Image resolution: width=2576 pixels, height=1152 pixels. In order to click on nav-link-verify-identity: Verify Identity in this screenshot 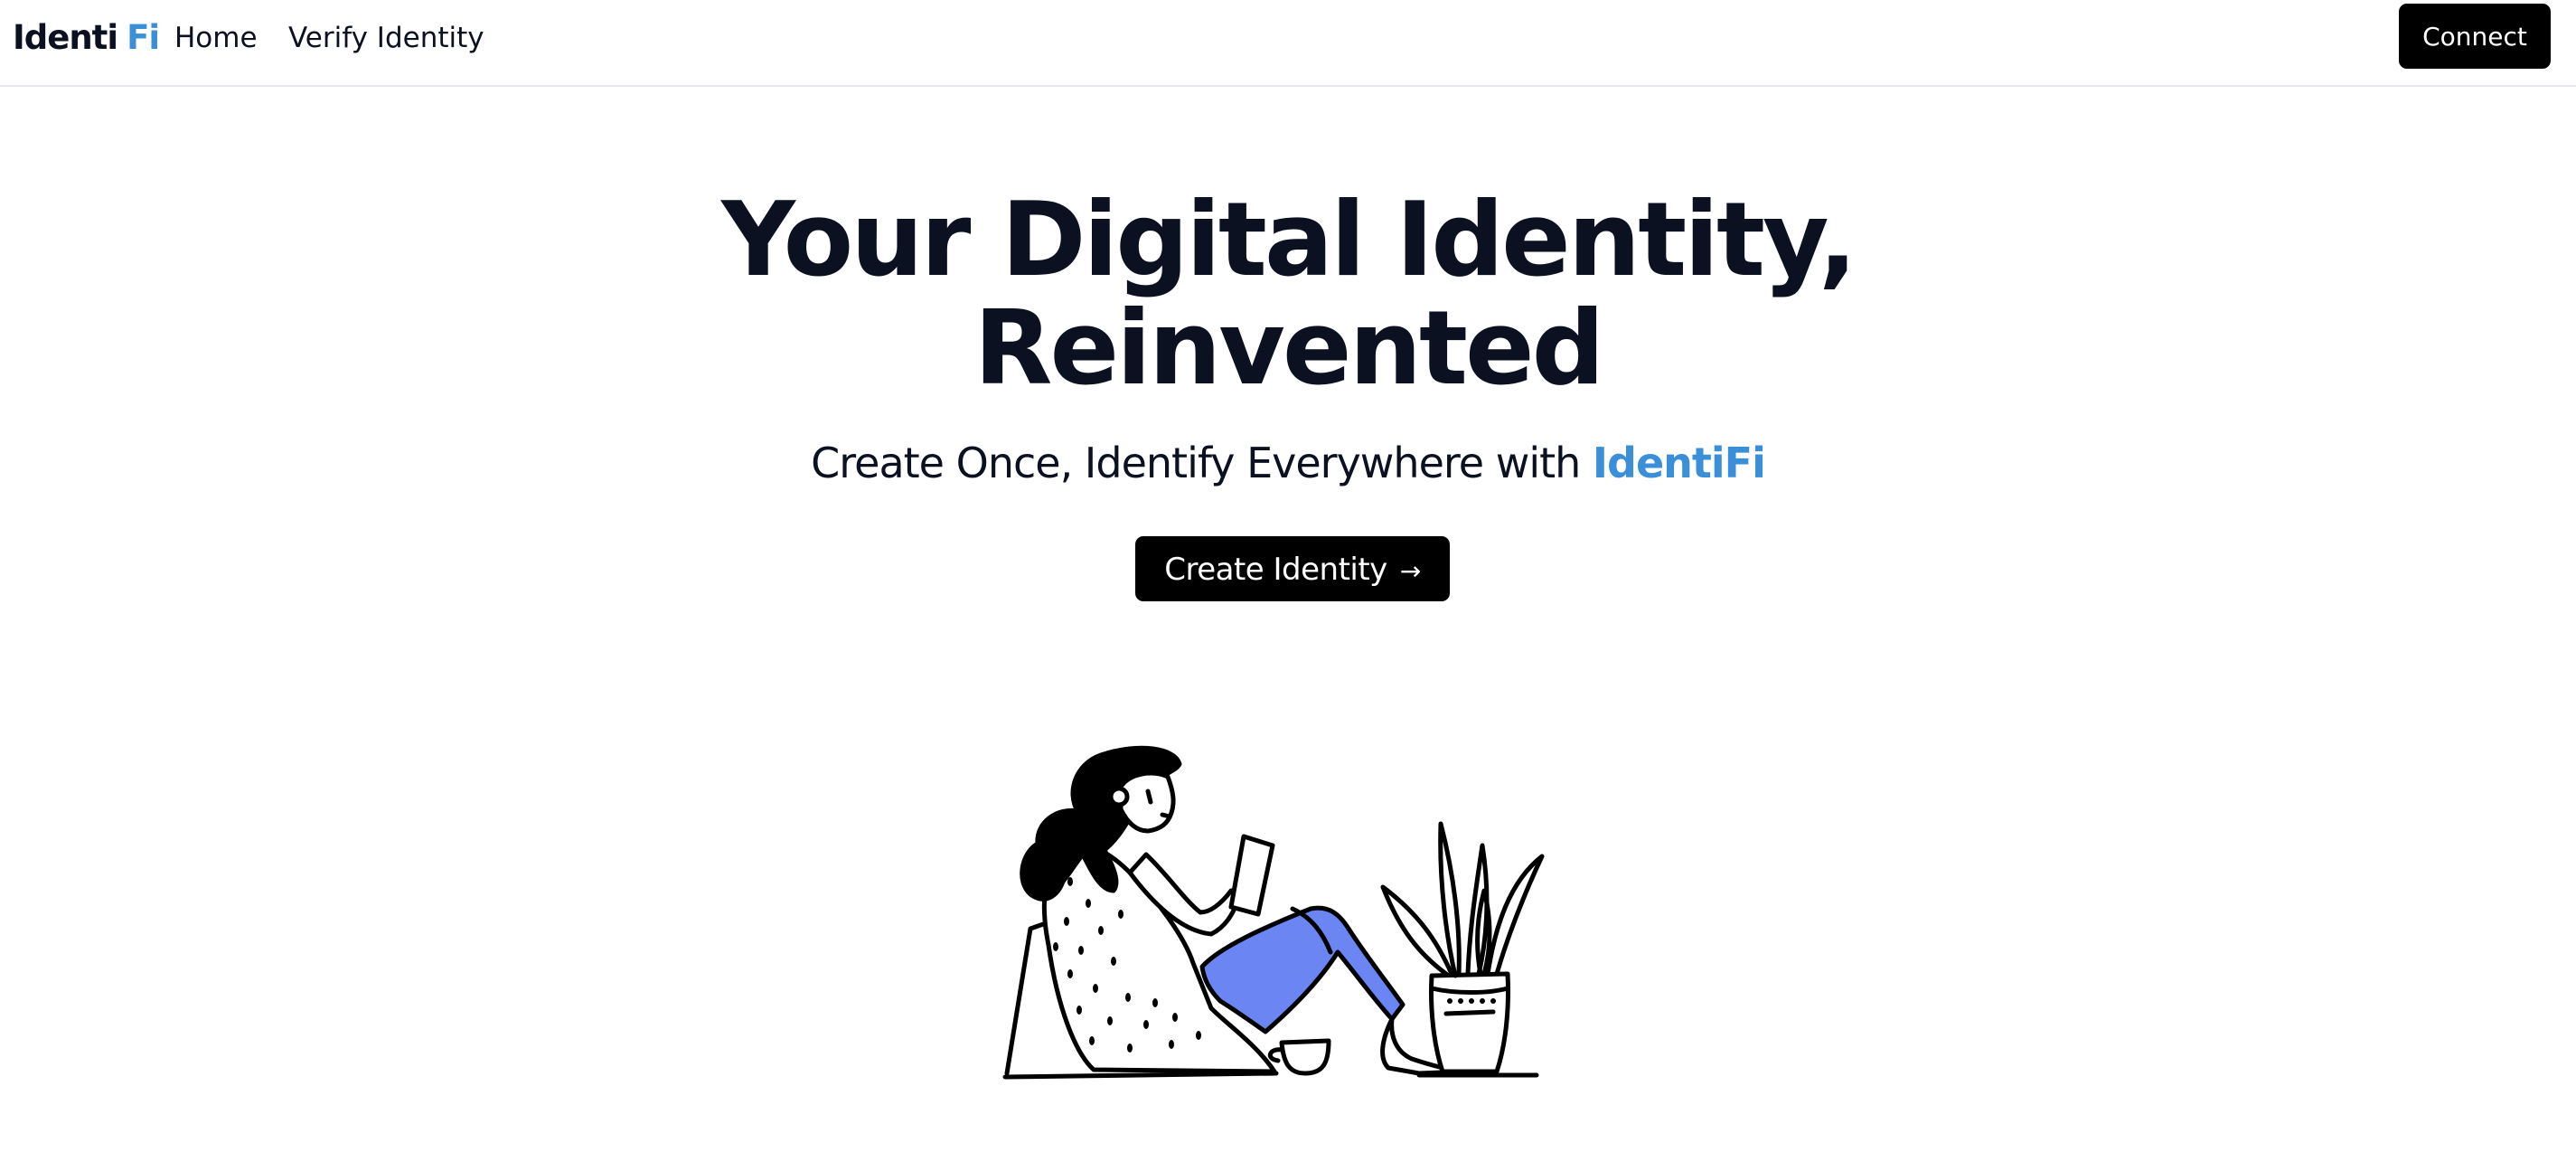, I will do `click(386, 38)`.